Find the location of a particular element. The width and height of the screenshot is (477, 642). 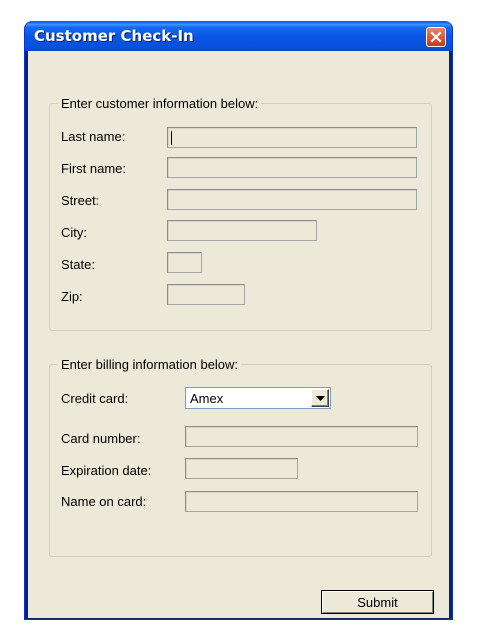

credit-card-dropdown-button is located at coordinates (320, 398).